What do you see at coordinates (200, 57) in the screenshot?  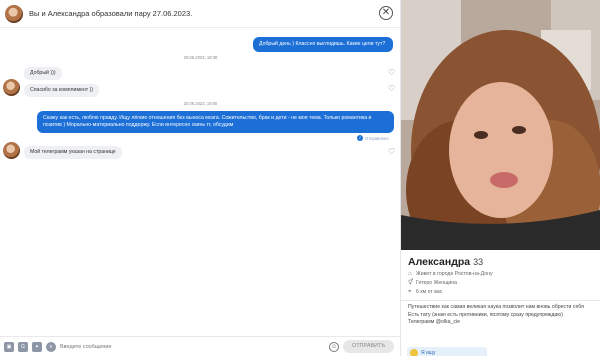 I see `date-separator: 20.06.2023, 18:30` at bounding box center [200, 57].